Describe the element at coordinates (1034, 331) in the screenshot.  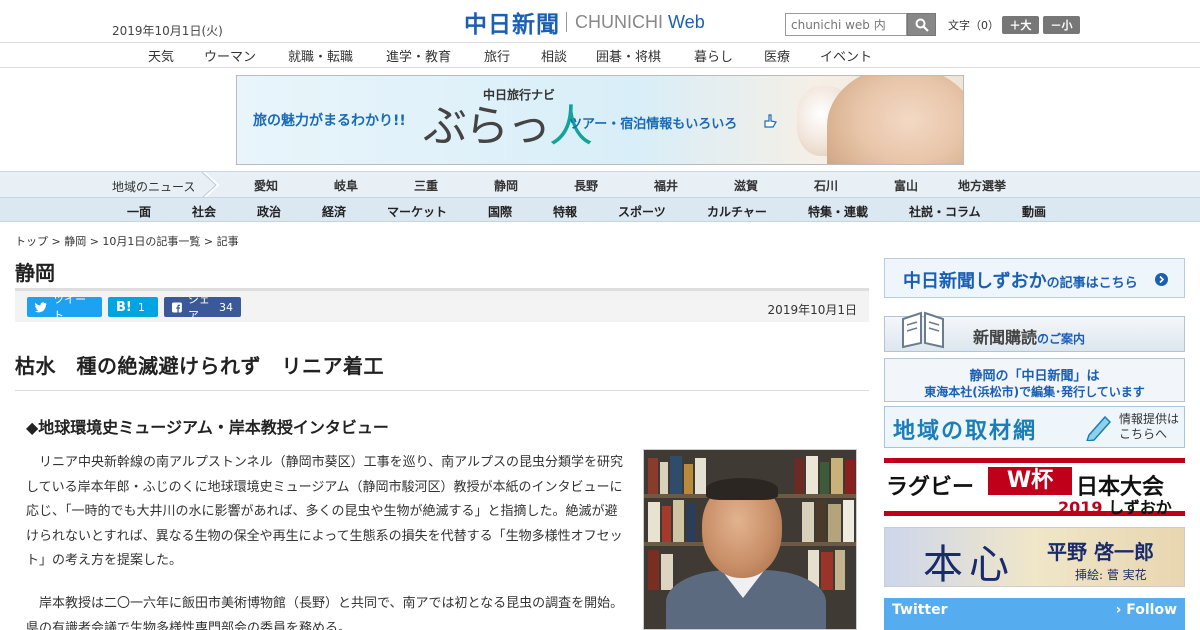
I see `subscription-banner: 新聞購読のご案内` at that location.